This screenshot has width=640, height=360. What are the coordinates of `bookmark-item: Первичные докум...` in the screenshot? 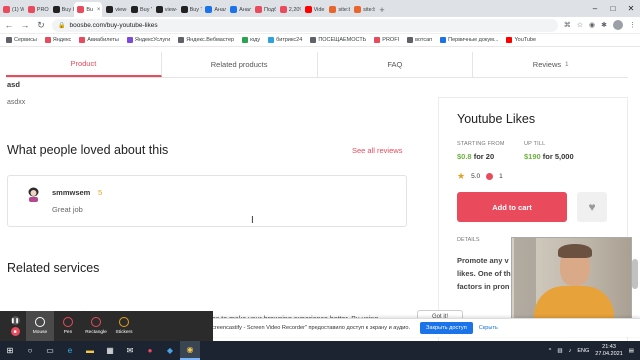 It's located at (469, 40).